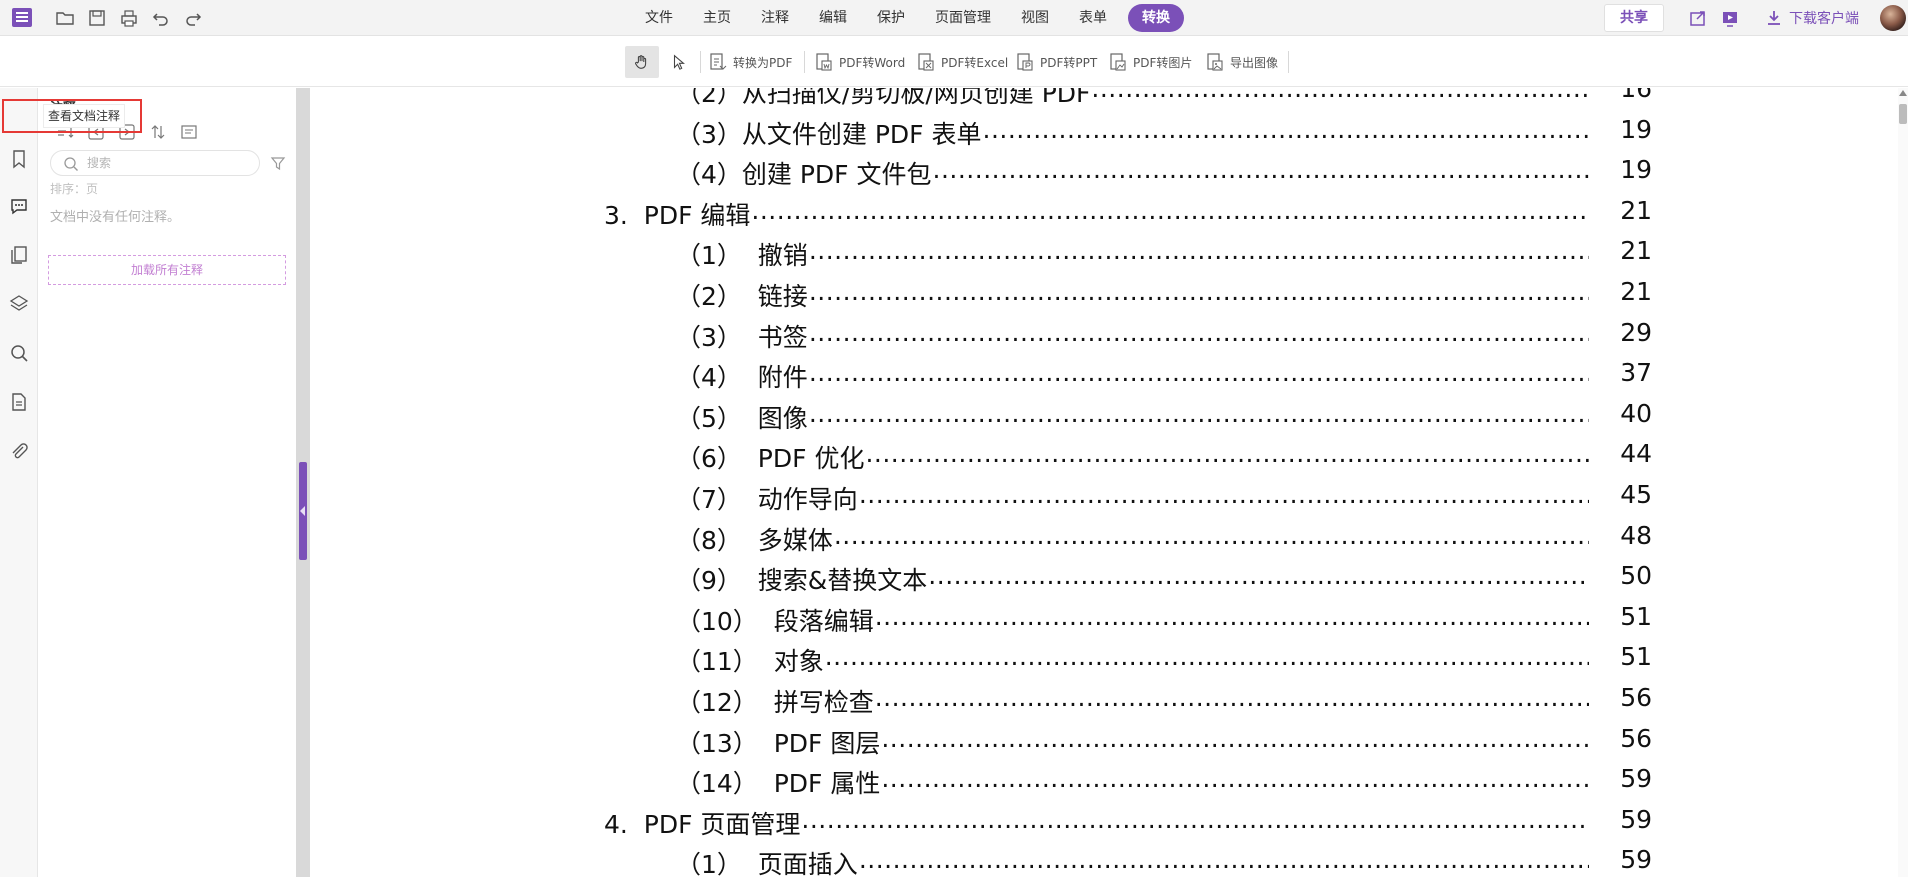  What do you see at coordinates (161, 18) in the screenshot?
I see `undo-icon` at bounding box center [161, 18].